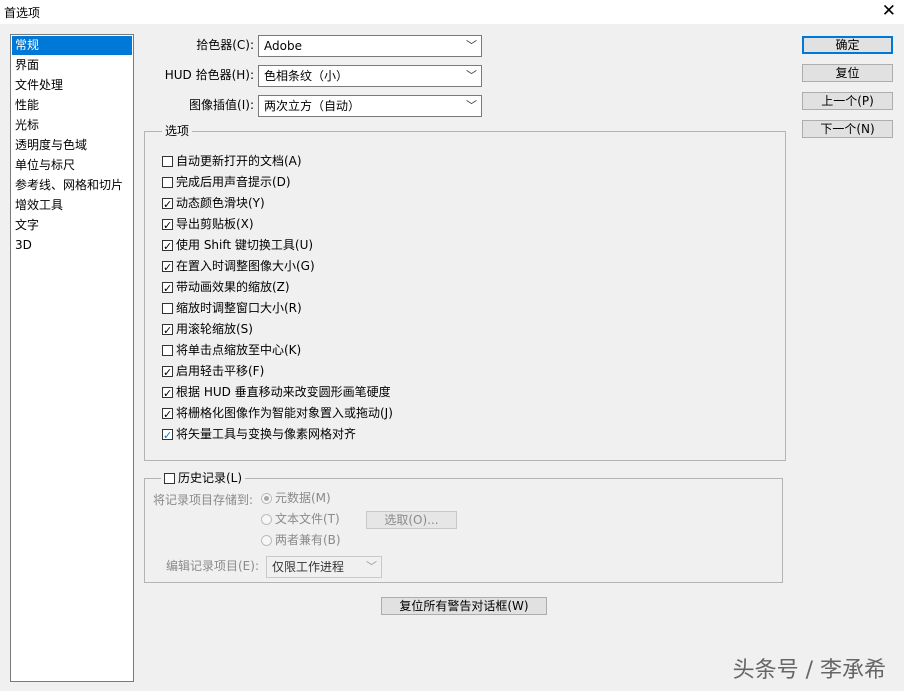 This screenshot has width=904, height=691. What do you see at coordinates (72, 165) in the screenshot?
I see `sidebar-item: 单位与标尺` at bounding box center [72, 165].